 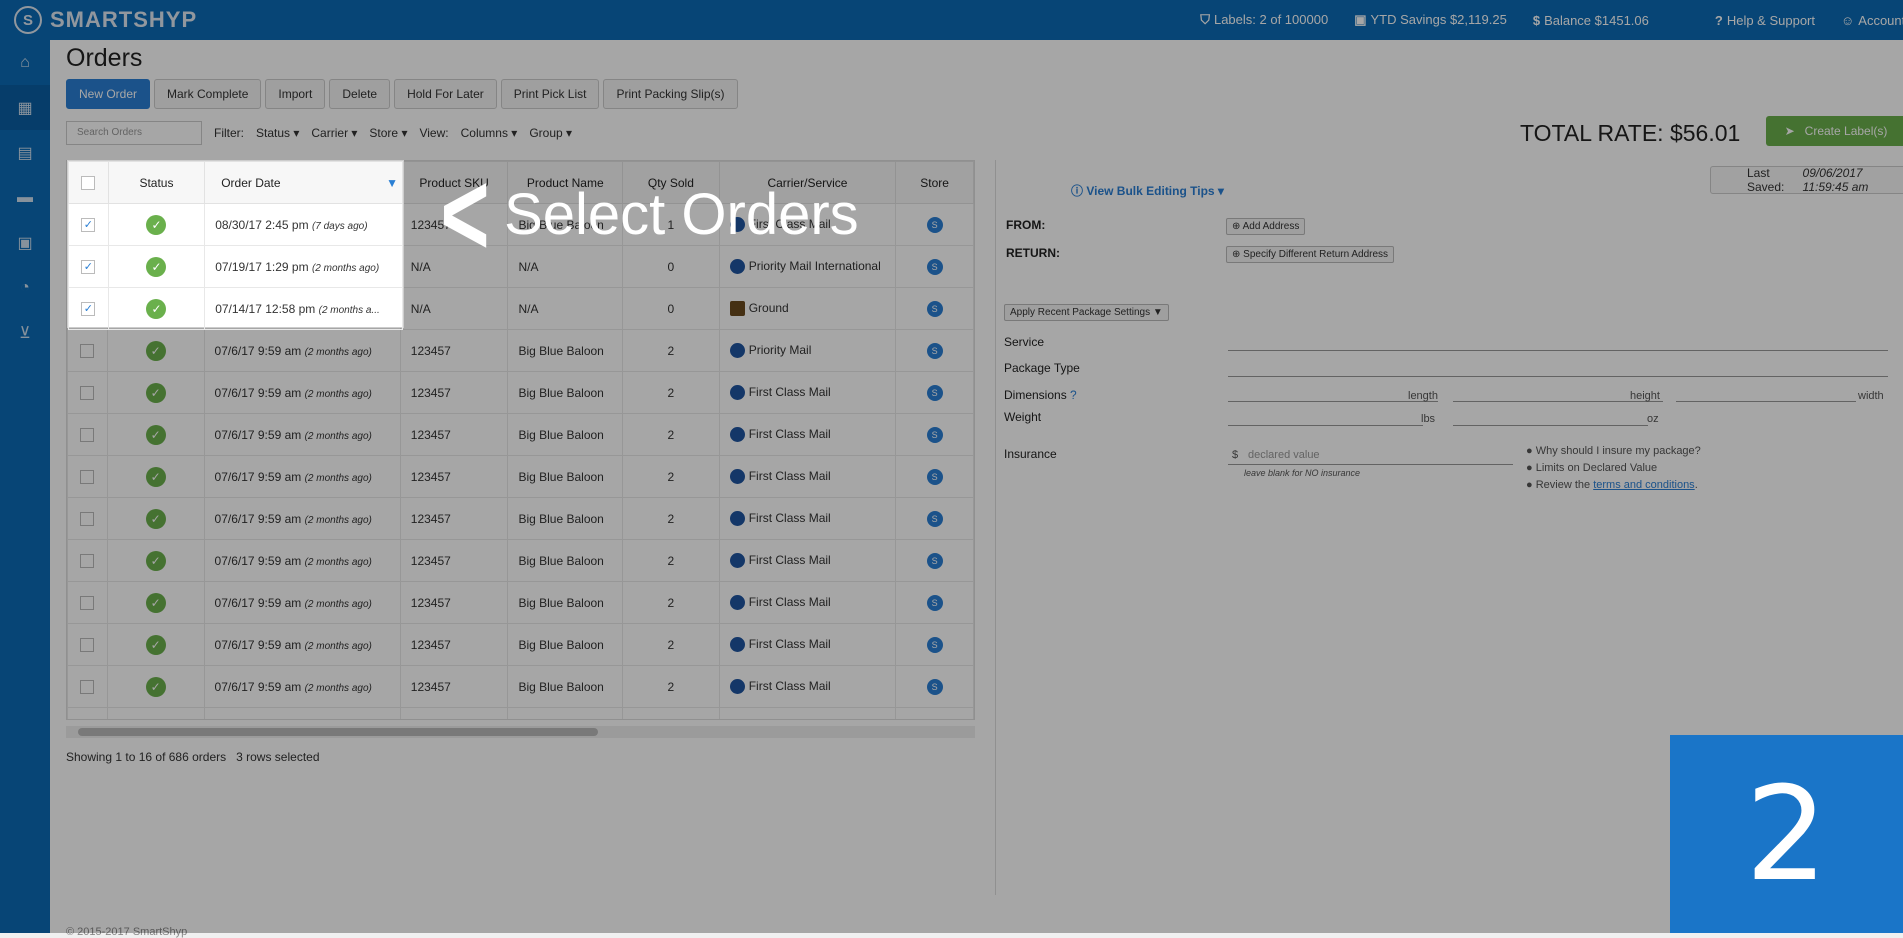 What do you see at coordinates (1591, 468) in the screenshot?
I see `limits-link: ● Limits on Declared Value` at bounding box center [1591, 468].